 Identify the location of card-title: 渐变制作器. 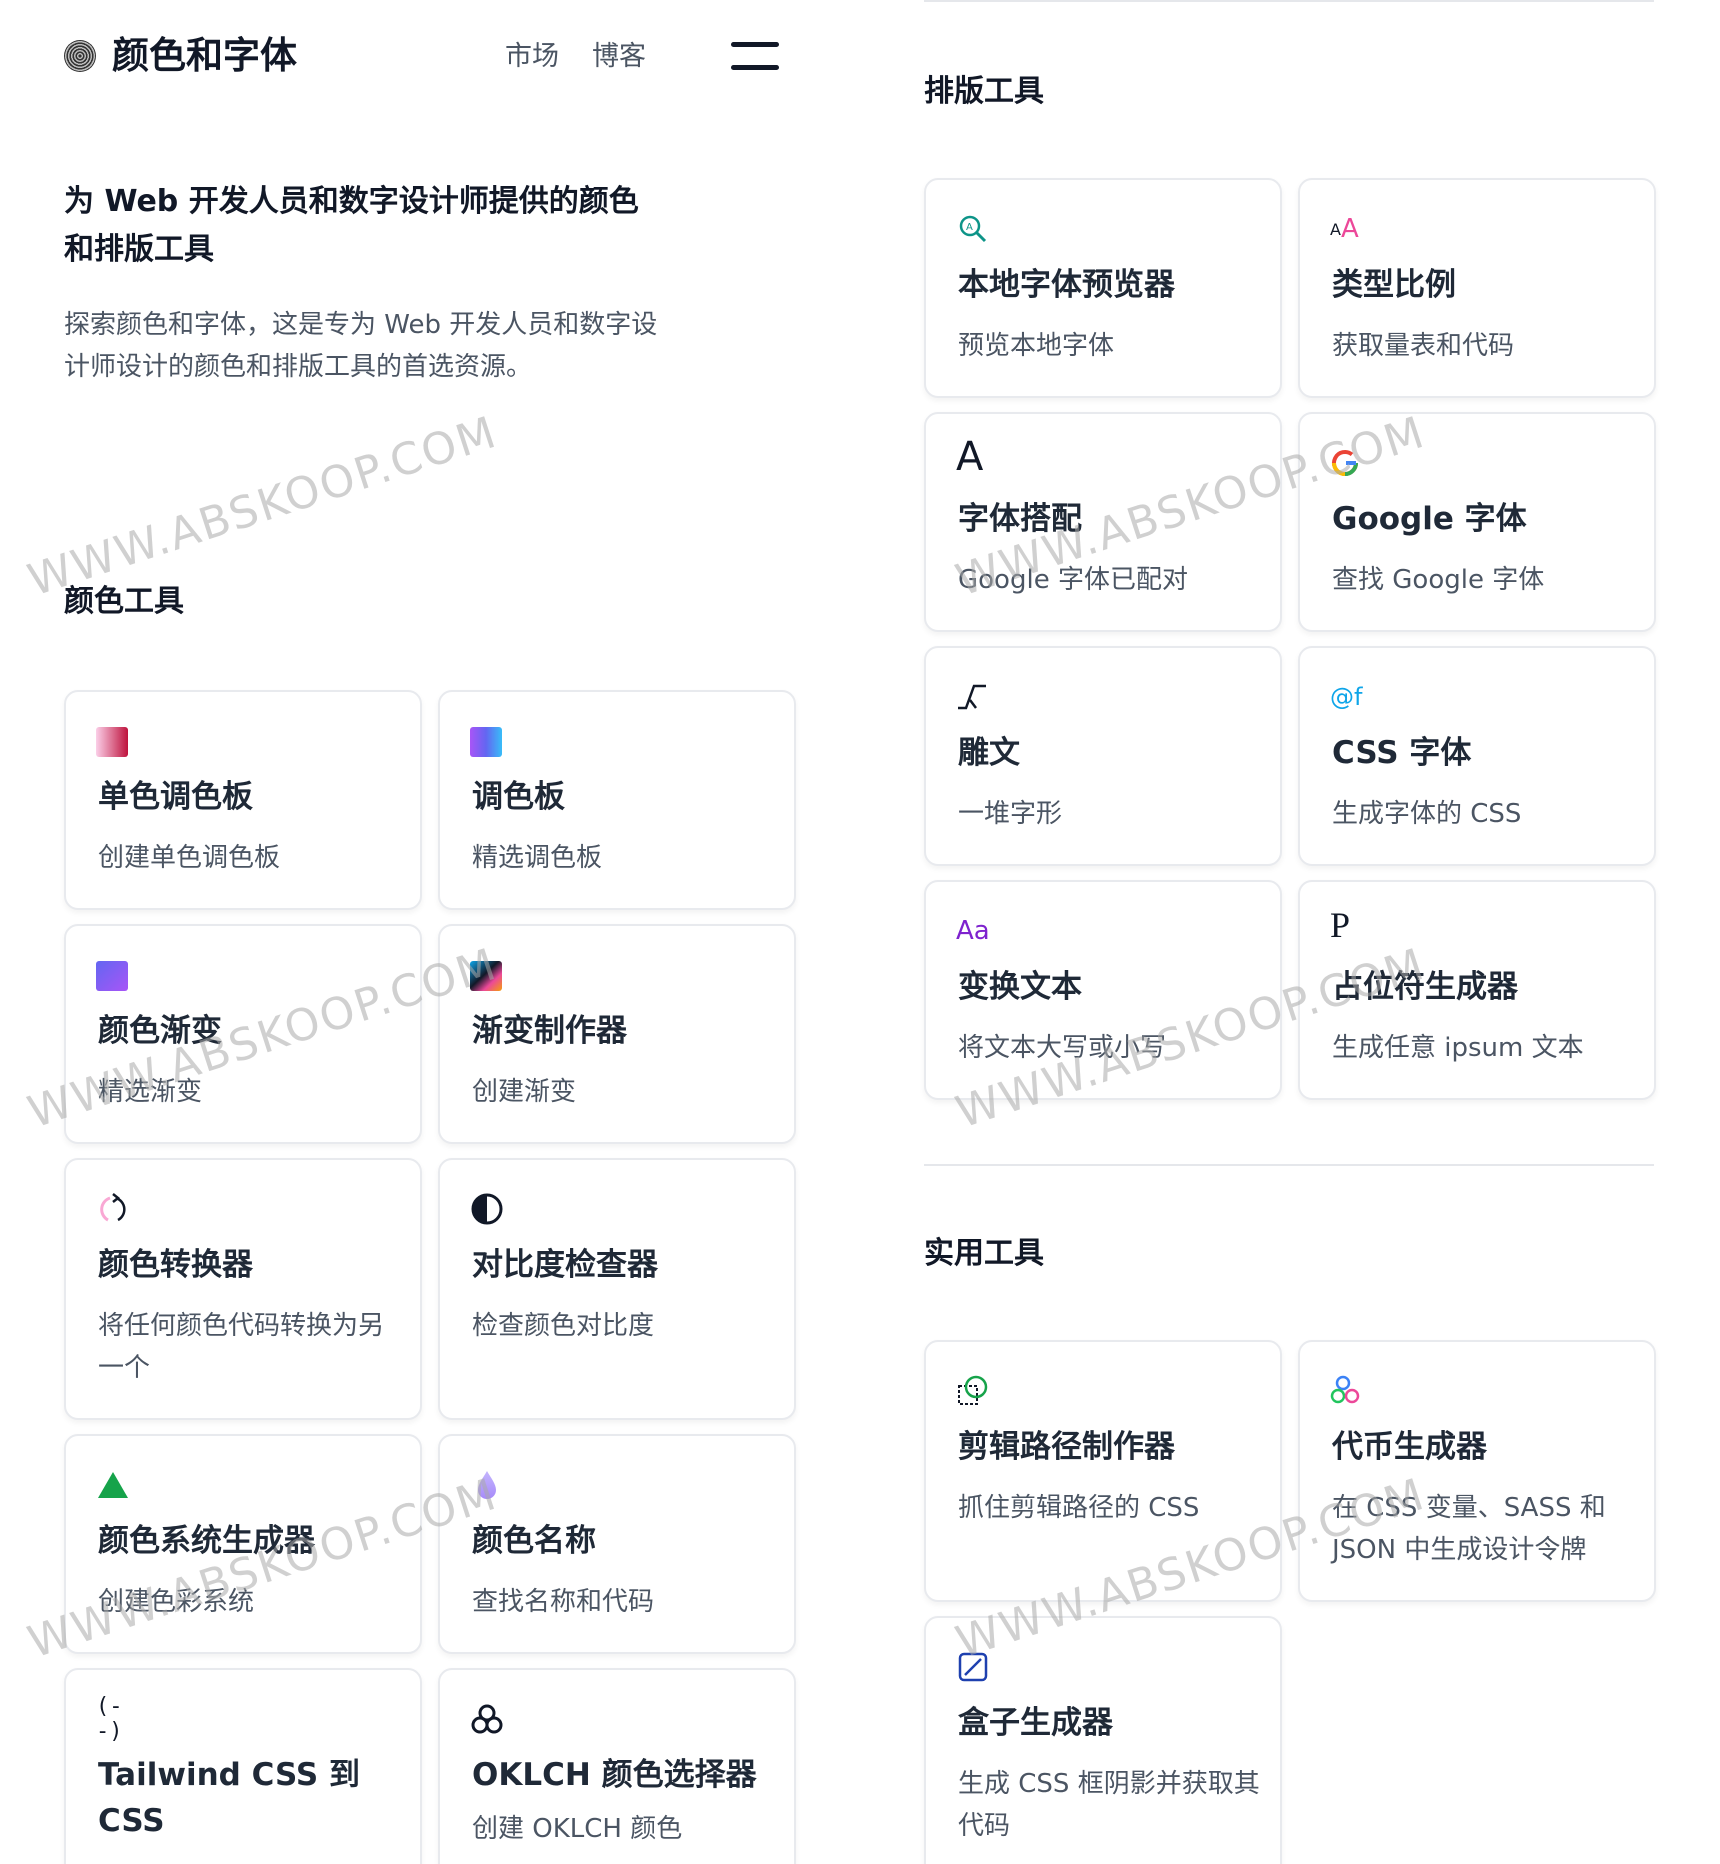
(549, 1031).